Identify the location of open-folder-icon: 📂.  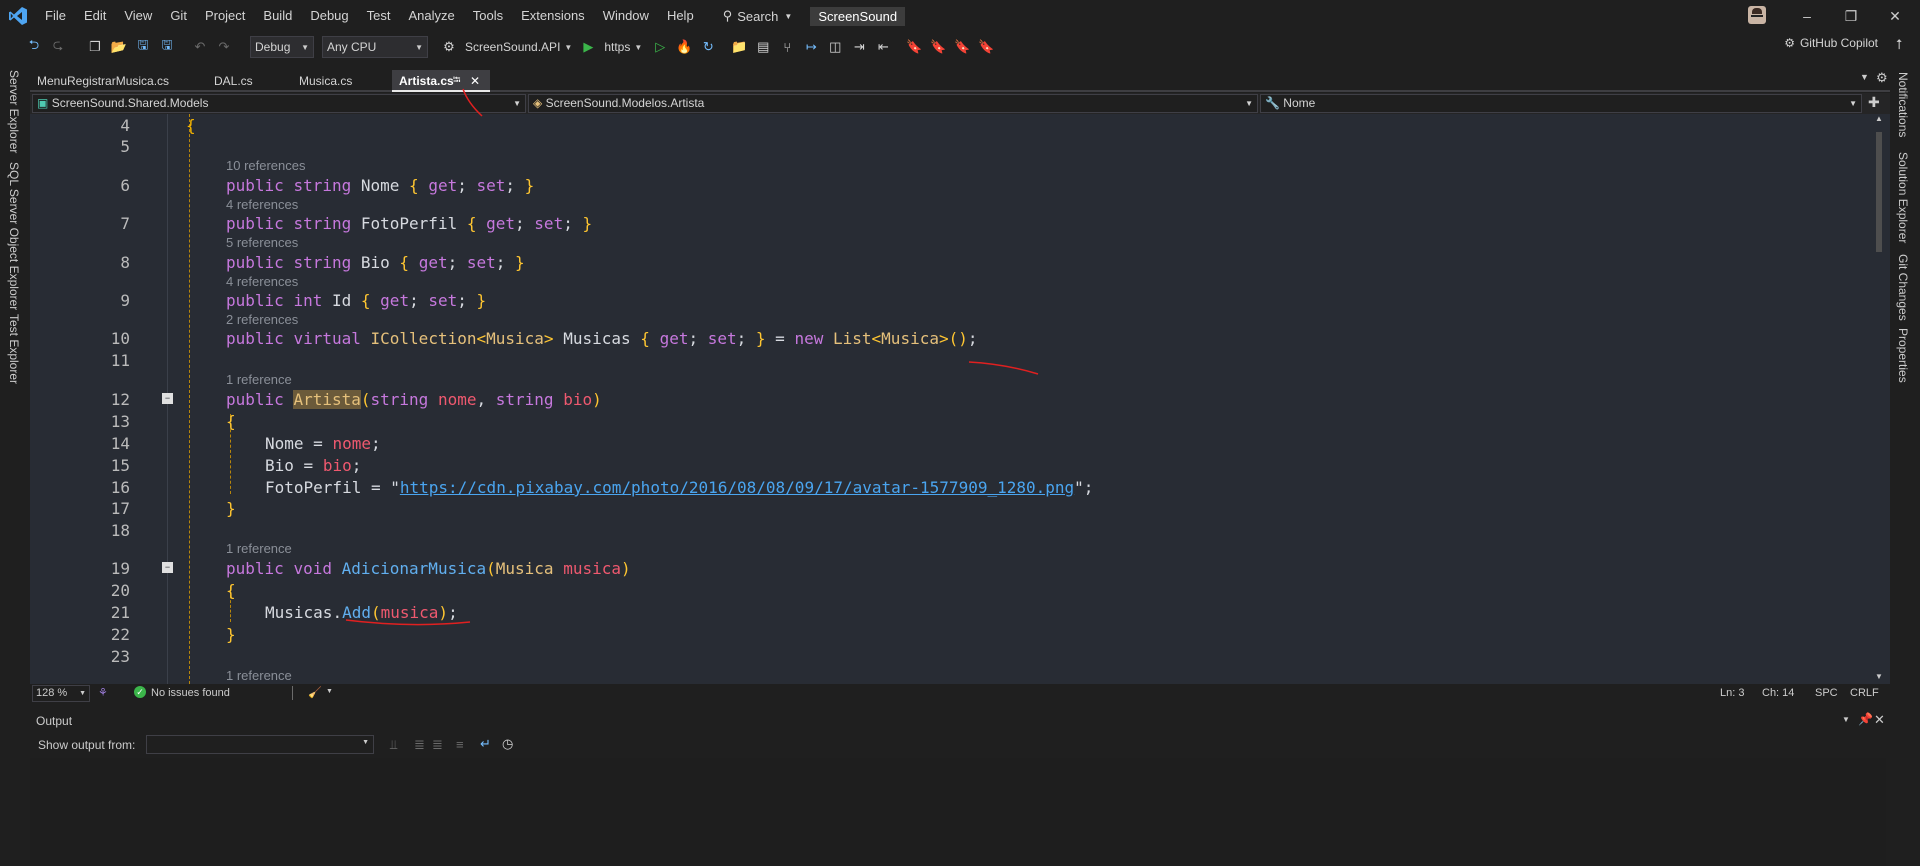
(119, 47).